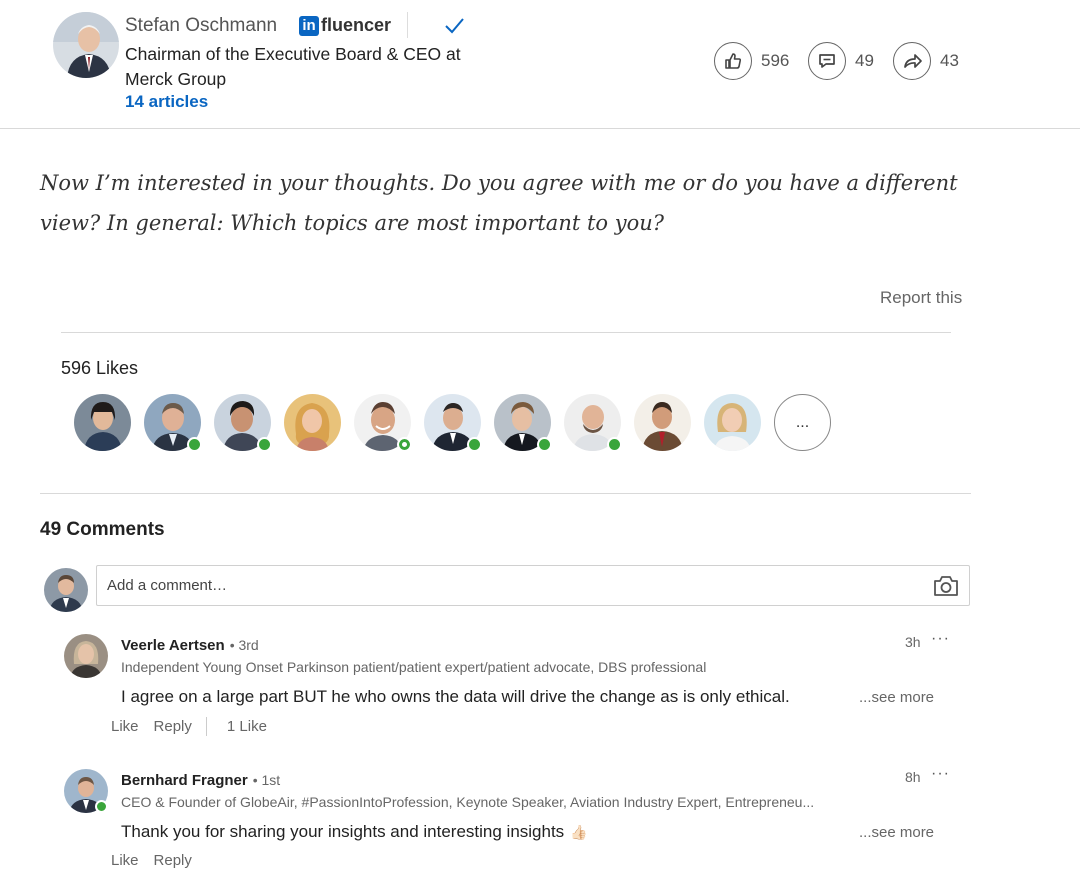  What do you see at coordinates (266, 780) in the screenshot?
I see `connection-degree: • 1st` at bounding box center [266, 780].